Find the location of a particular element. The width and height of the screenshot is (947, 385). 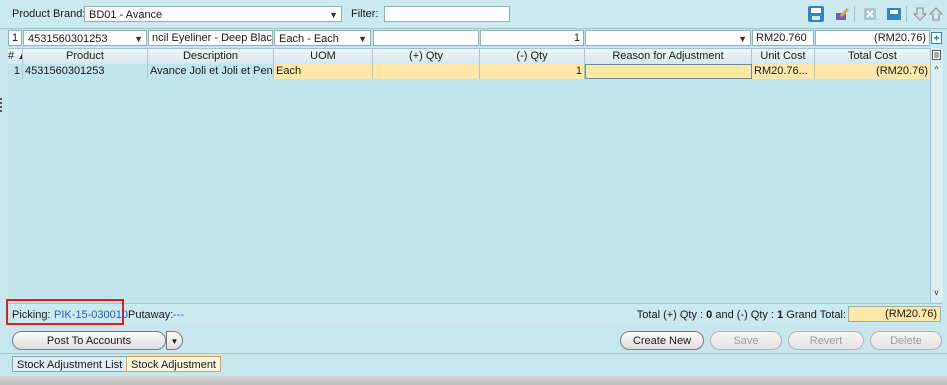

create-new-button: Create New is located at coordinates (662, 340).